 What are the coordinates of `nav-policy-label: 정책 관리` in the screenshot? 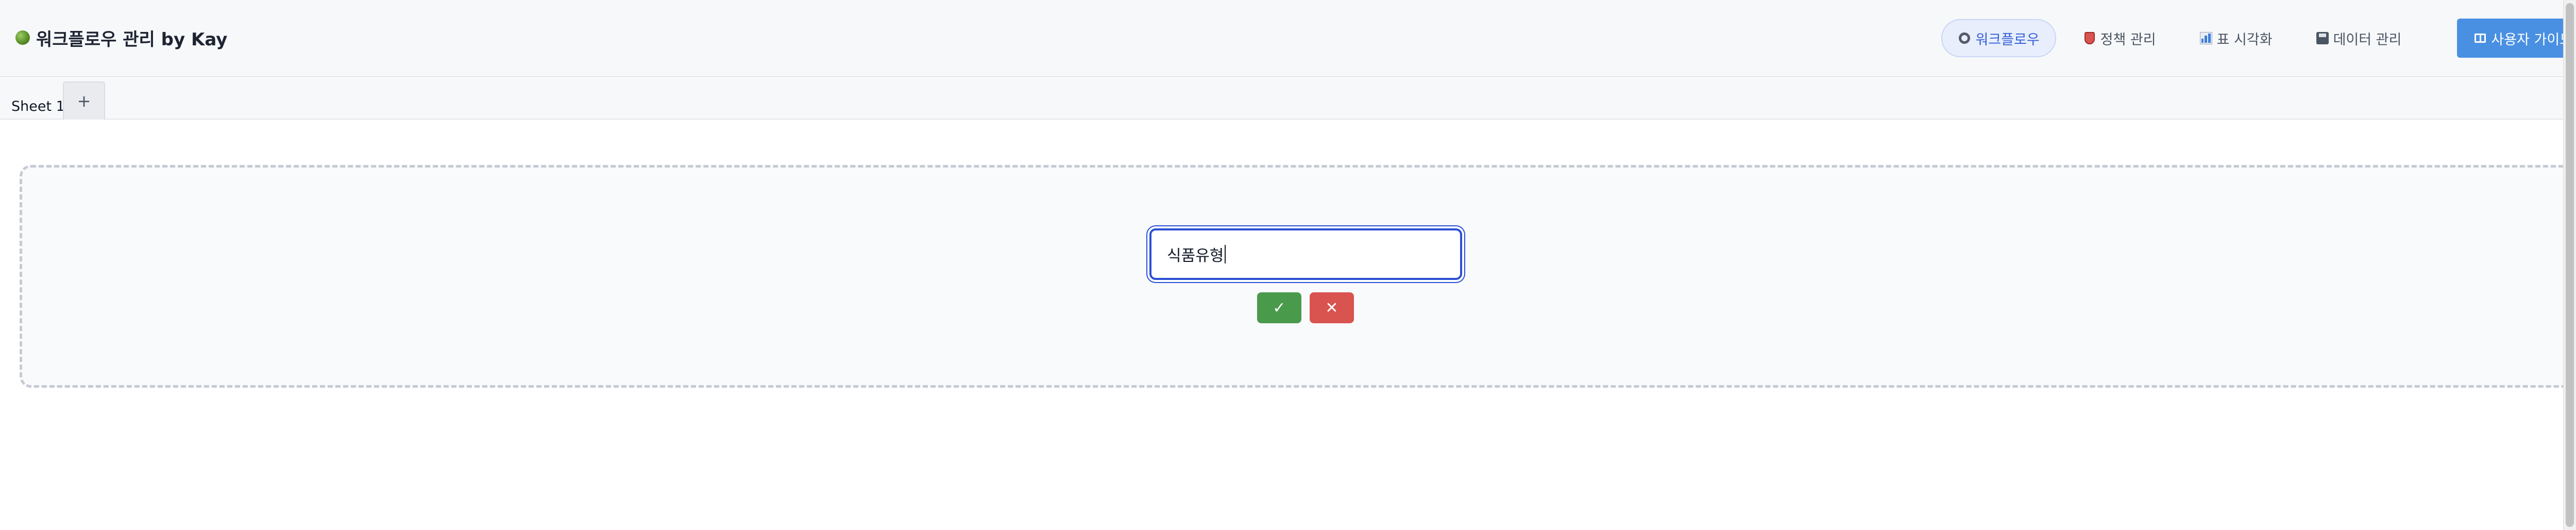 It's located at (2128, 39).